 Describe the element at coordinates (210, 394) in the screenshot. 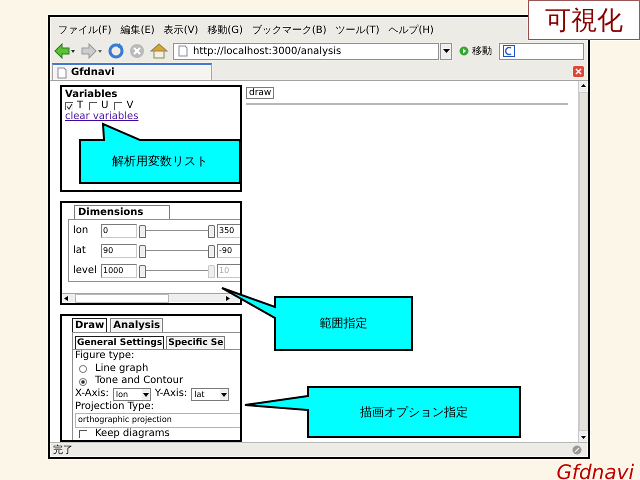

I see `y-axis-select: lat` at that location.